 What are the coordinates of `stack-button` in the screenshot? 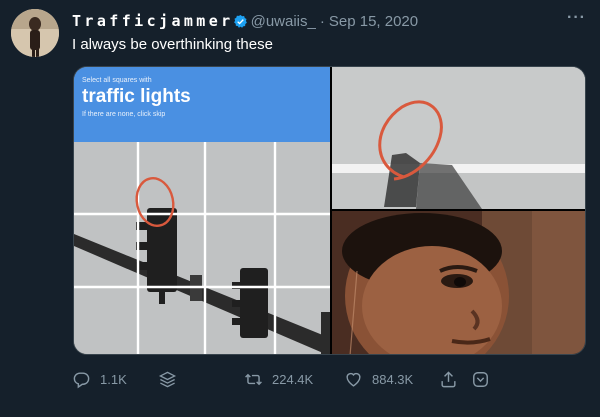 It's located at (172, 379).